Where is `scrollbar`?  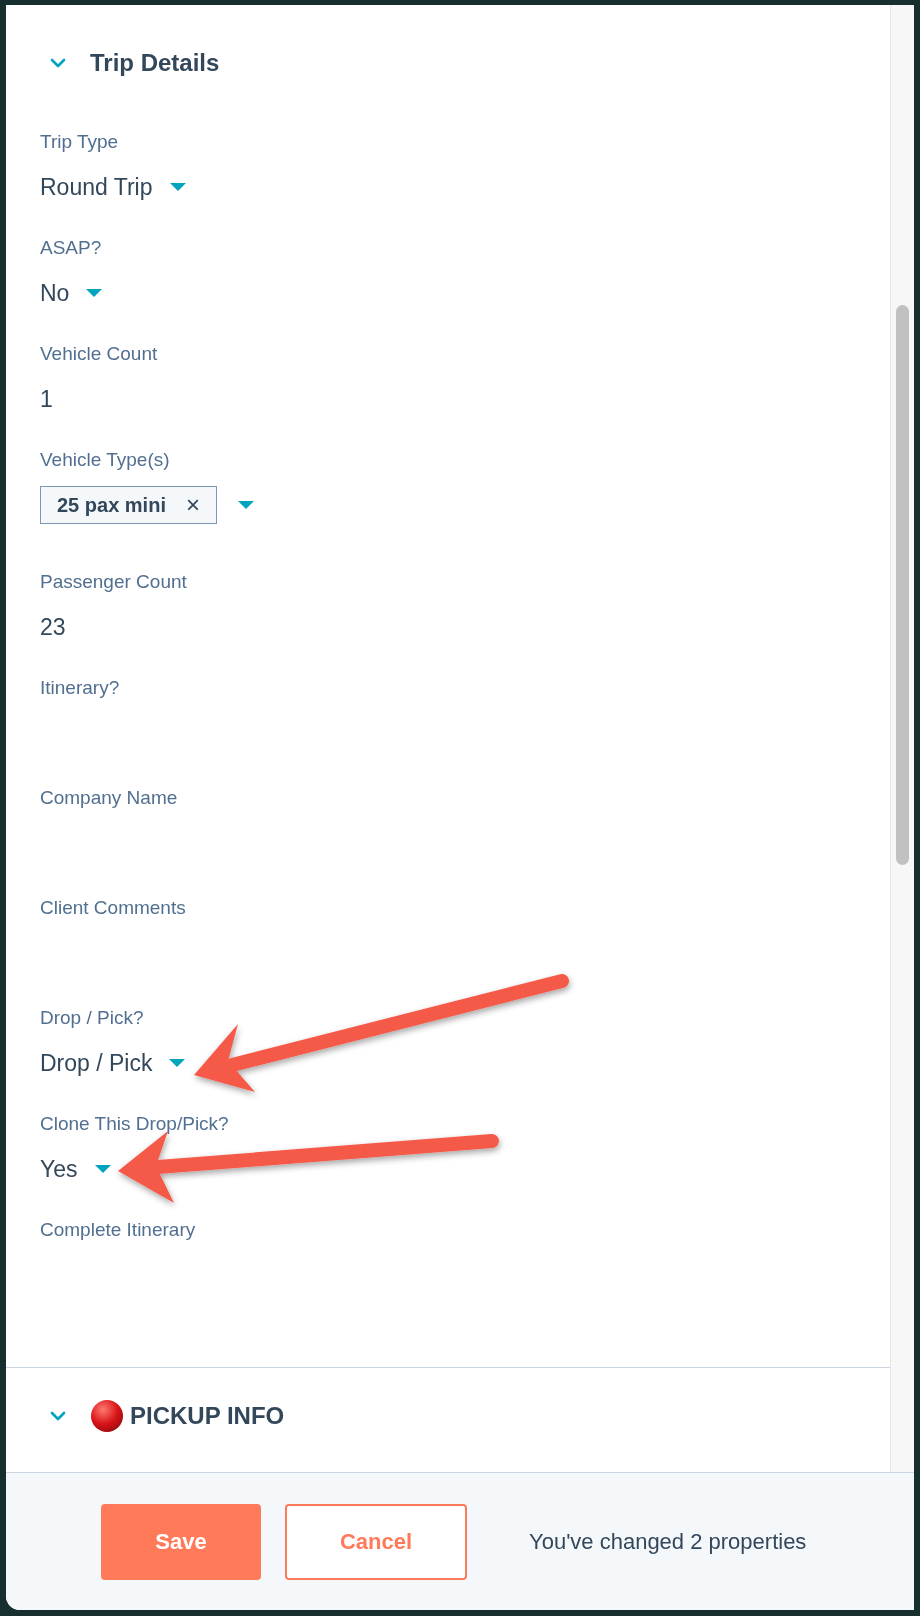
scrollbar is located at coordinates (902, 738).